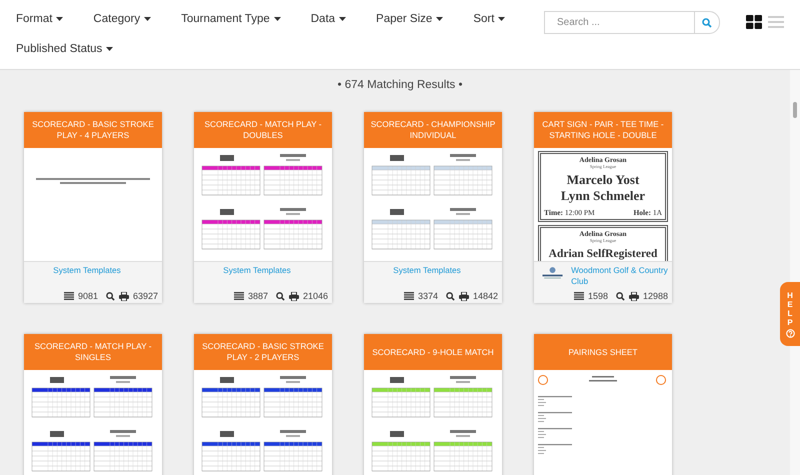 This screenshot has height=475, width=800. Describe the element at coordinates (603, 207) in the screenshot. I see `template-card` at that location.